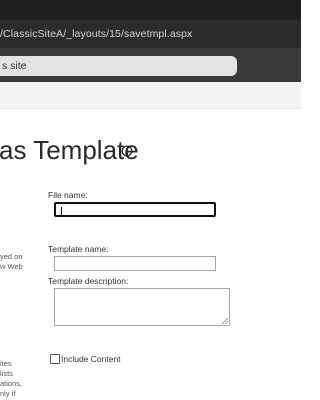 This screenshot has height=400, width=320. Describe the element at coordinates (78, 249) in the screenshot. I see `template-name-label: Template name:` at that location.